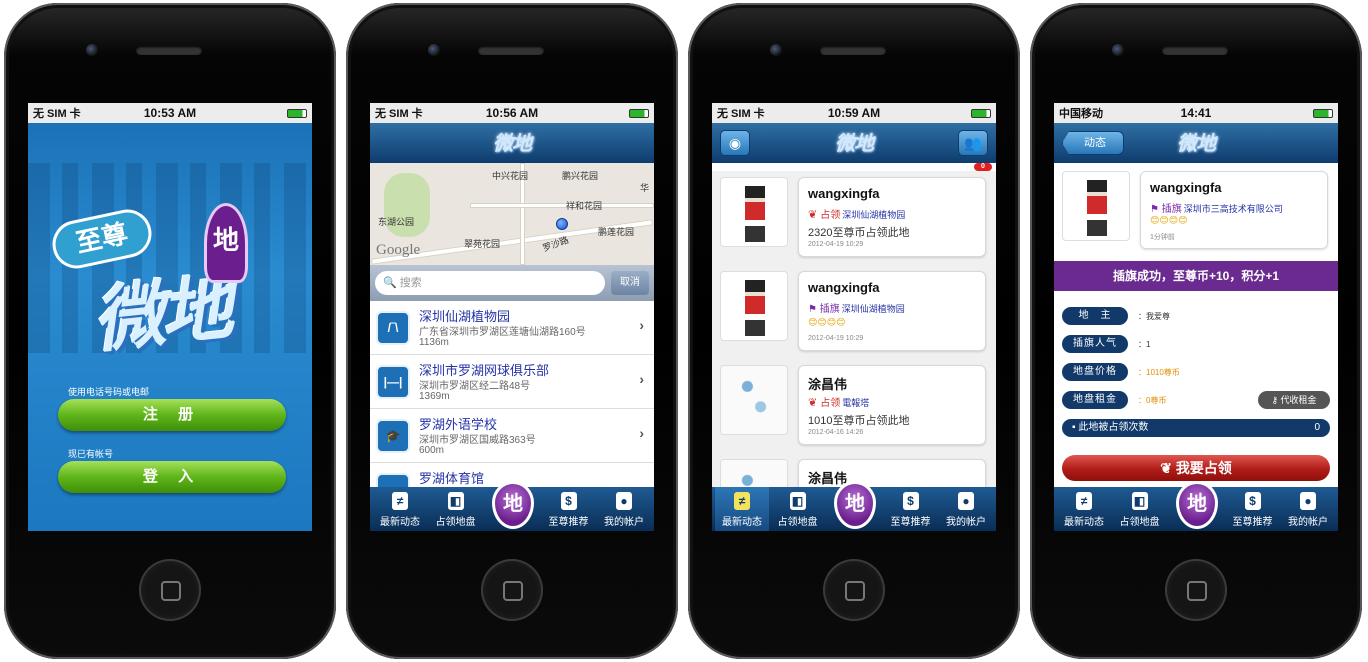 Image resolution: width=1368 pixels, height=662 pixels. What do you see at coordinates (1093, 143) in the screenshot?
I see `back-button: 动态` at bounding box center [1093, 143].